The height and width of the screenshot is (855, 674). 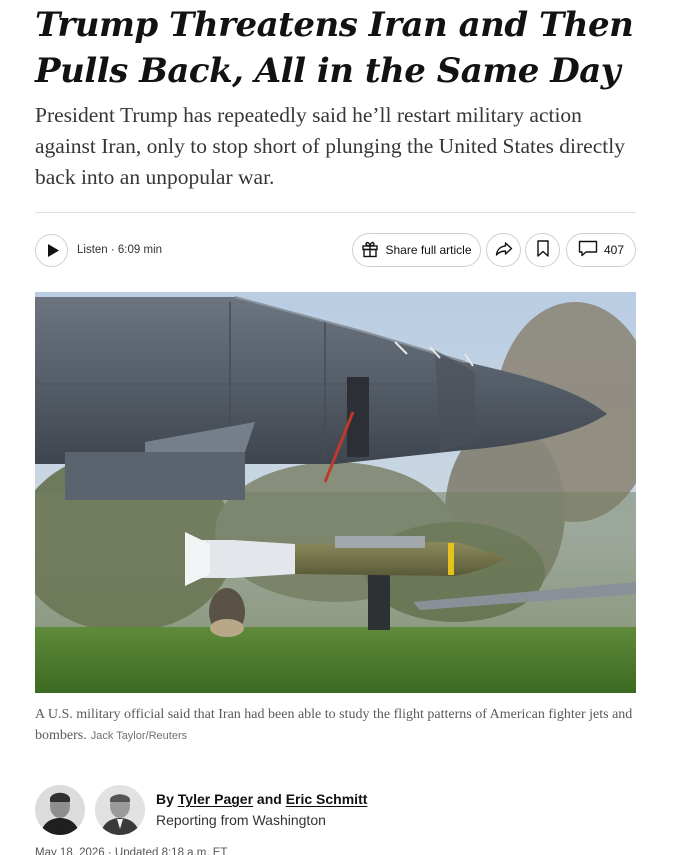 I want to click on article-toolbar: Listen · 6:09 min Share full article 407, so click(x=335, y=250).